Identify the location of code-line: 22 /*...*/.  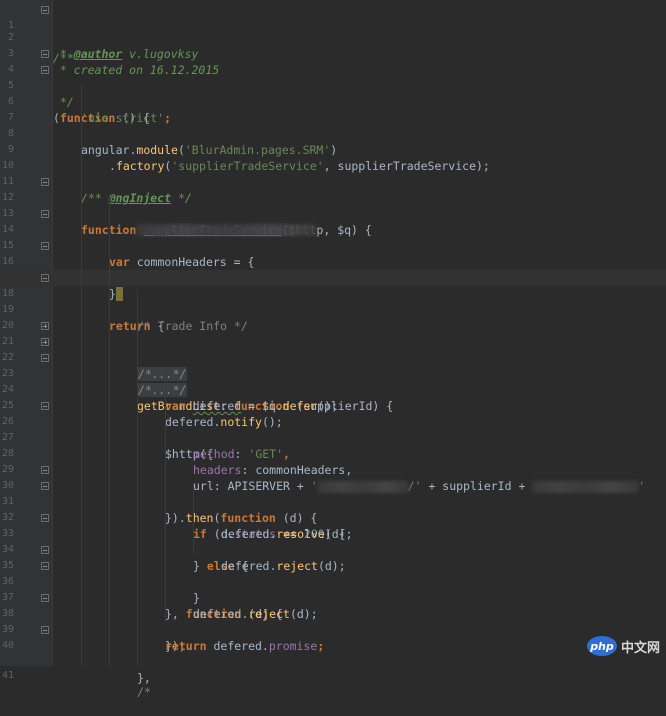
(333, 365).